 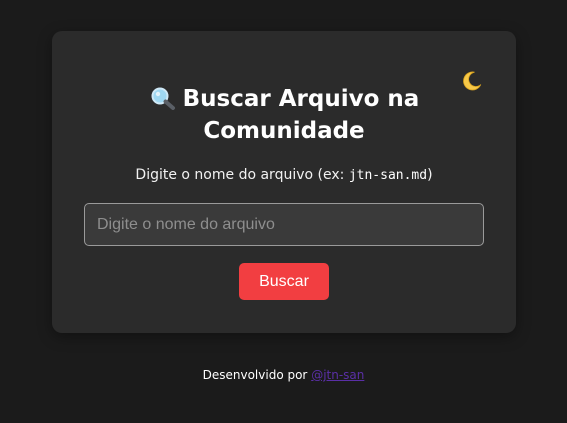 I want to click on example-filename: jtn-san.md, so click(x=388, y=175).